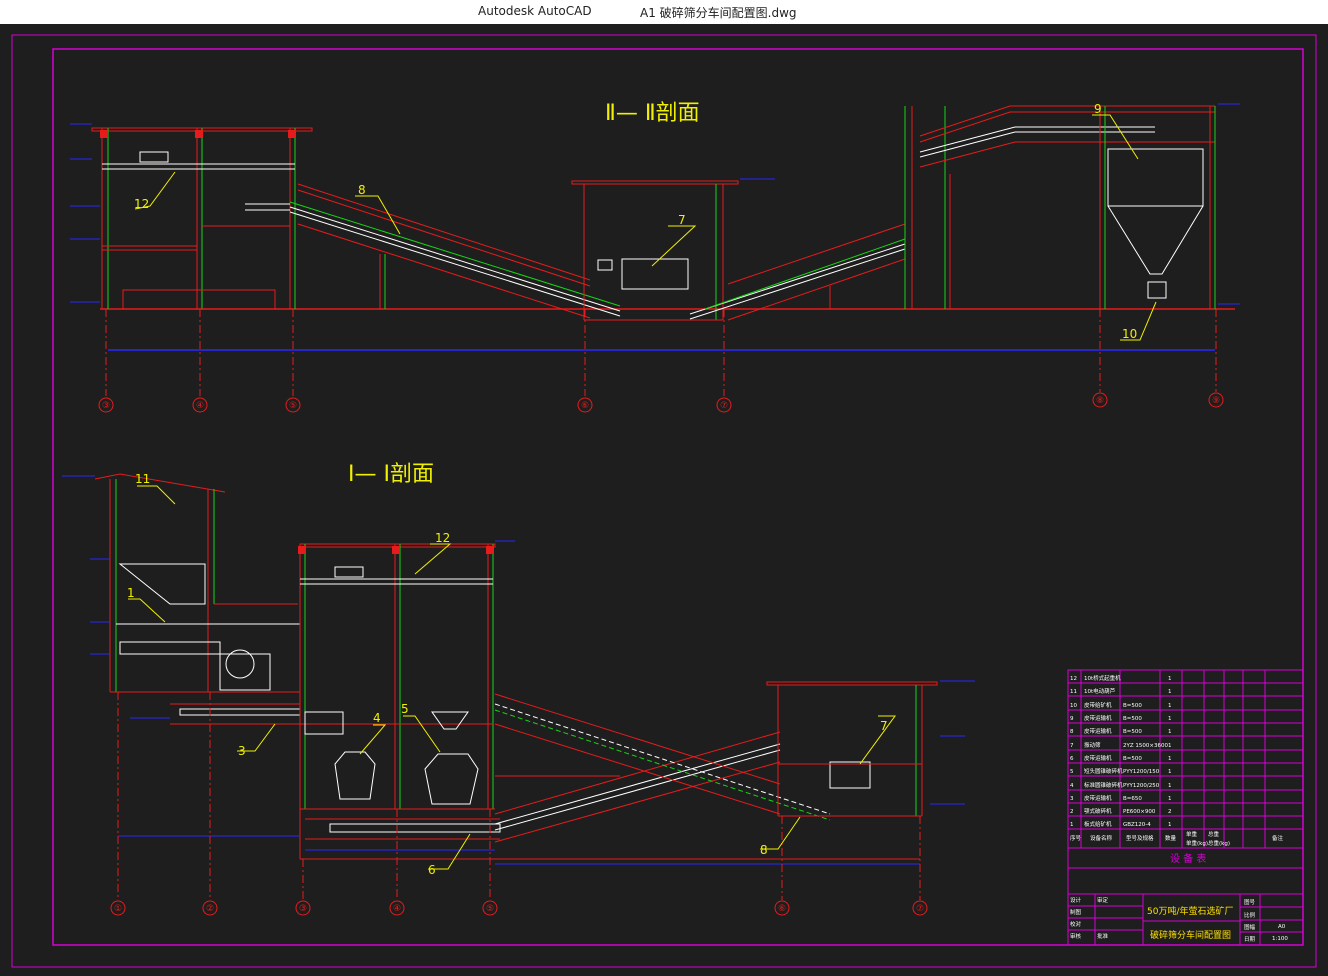 The height and width of the screenshot is (976, 1328). I want to click on drawing-name: 破碎筛分车间配置图, so click(1190, 935).